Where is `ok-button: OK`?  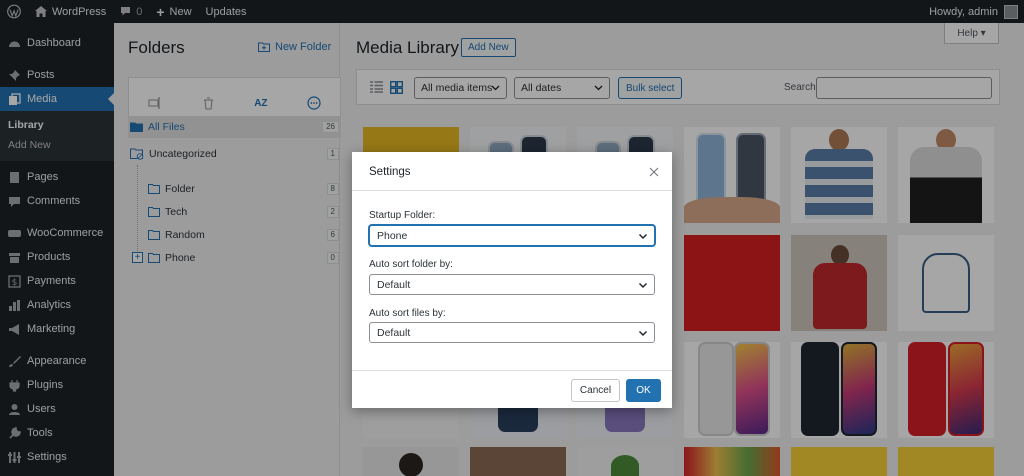
ok-button: OK is located at coordinates (643, 390).